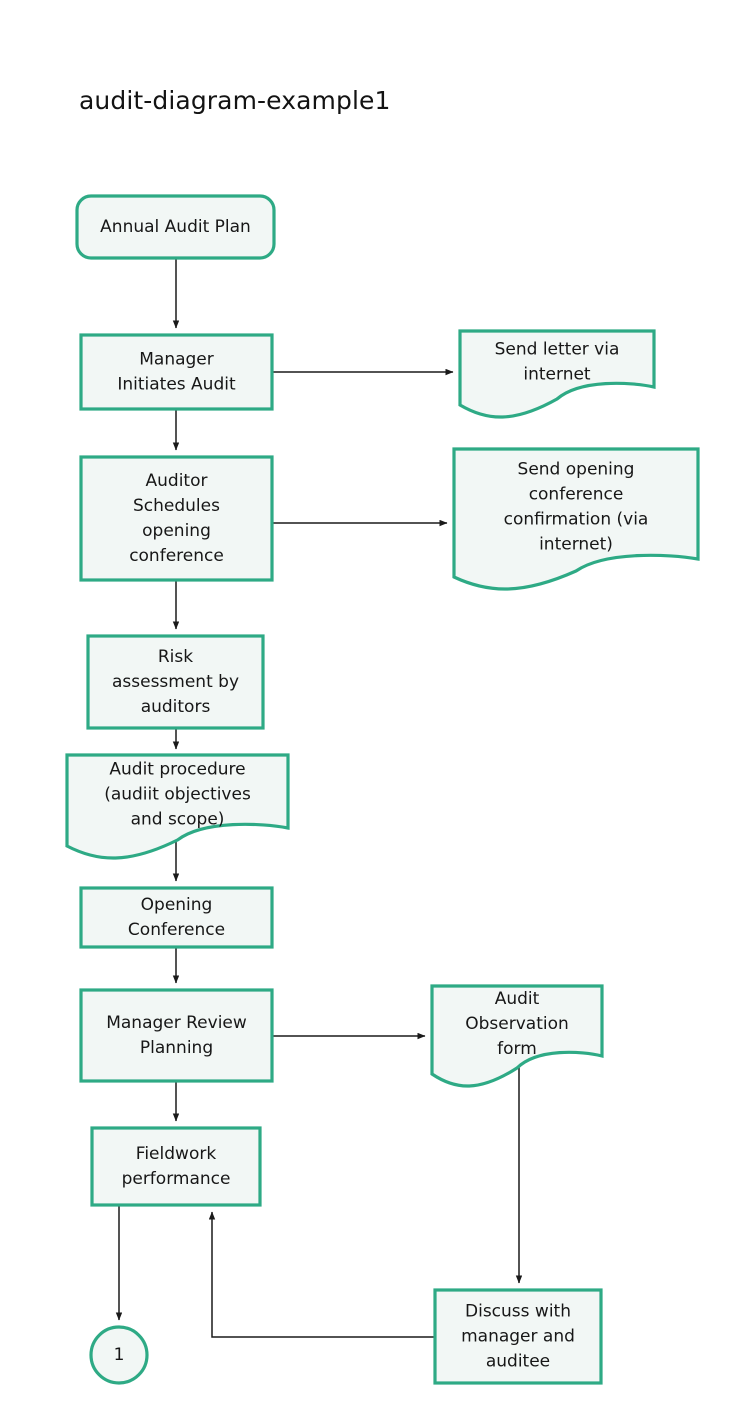  Describe the element at coordinates (176, 531) in the screenshot. I see `node-label-auditor-schedules-opening-conference-line-3: opening` at that location.